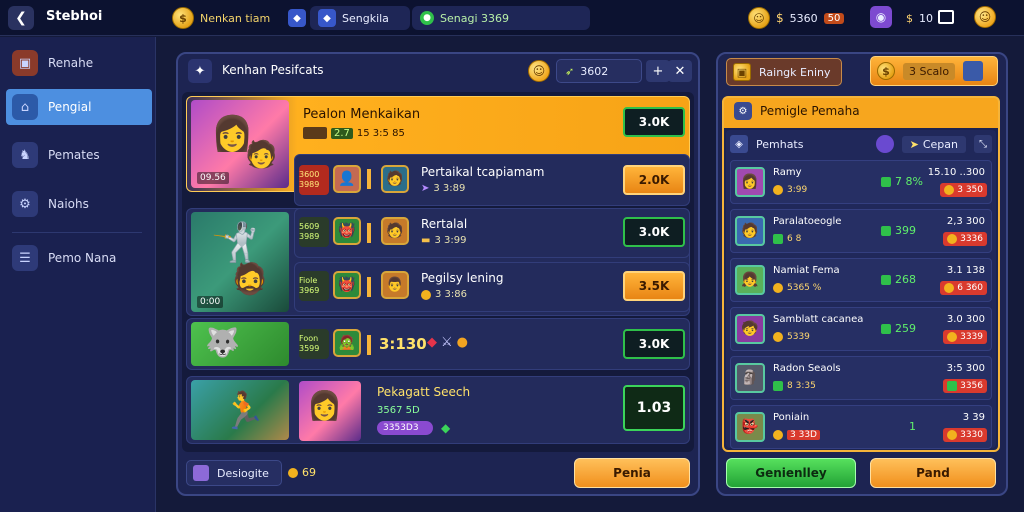 This screenshot has width=1024, height=512. What do you see at coordinates (398, 410) in the screenshot?
I see `row-stats: 3567 5D` at bounding box center [398, 410].